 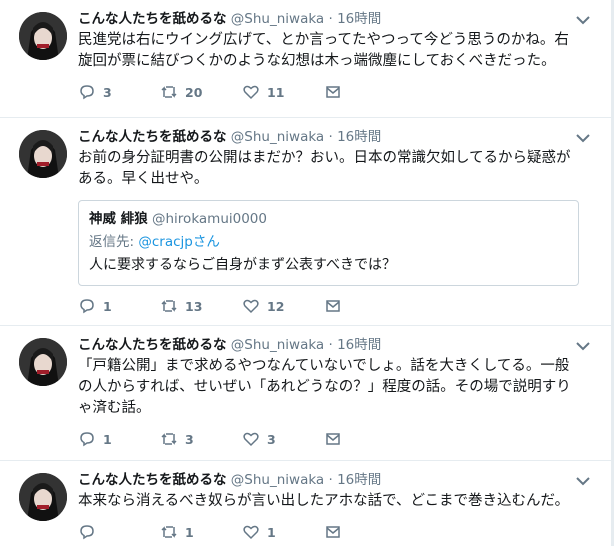 I want to click on reply-button, so click(x=119, y=532).